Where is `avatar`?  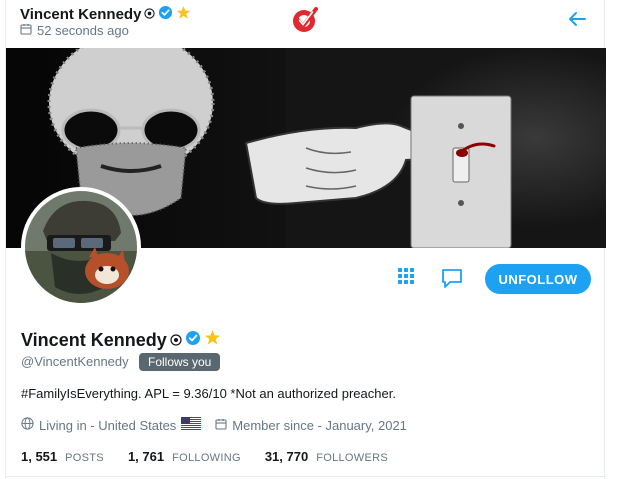 avatar is located at coordinates (81, 247).